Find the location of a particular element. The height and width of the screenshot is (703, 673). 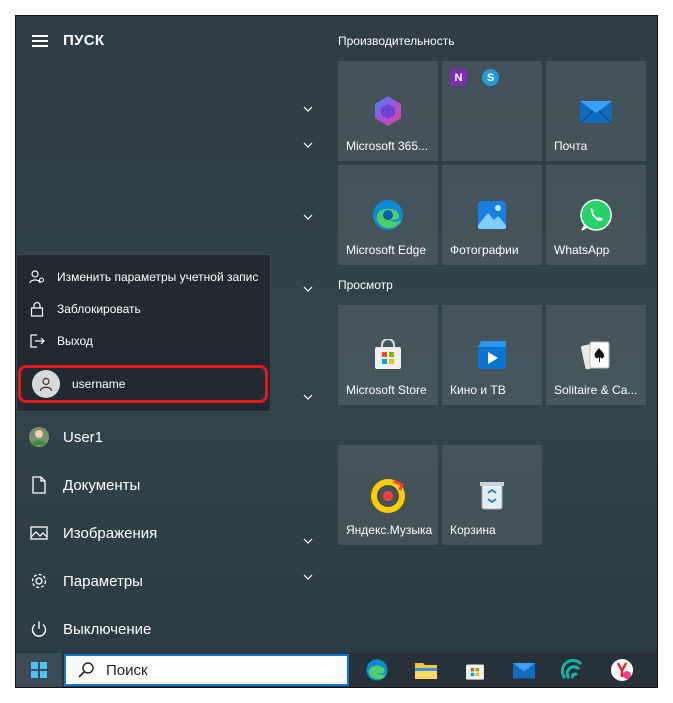

tile-onenote-skype: N S is located at coordinates (492, 111).